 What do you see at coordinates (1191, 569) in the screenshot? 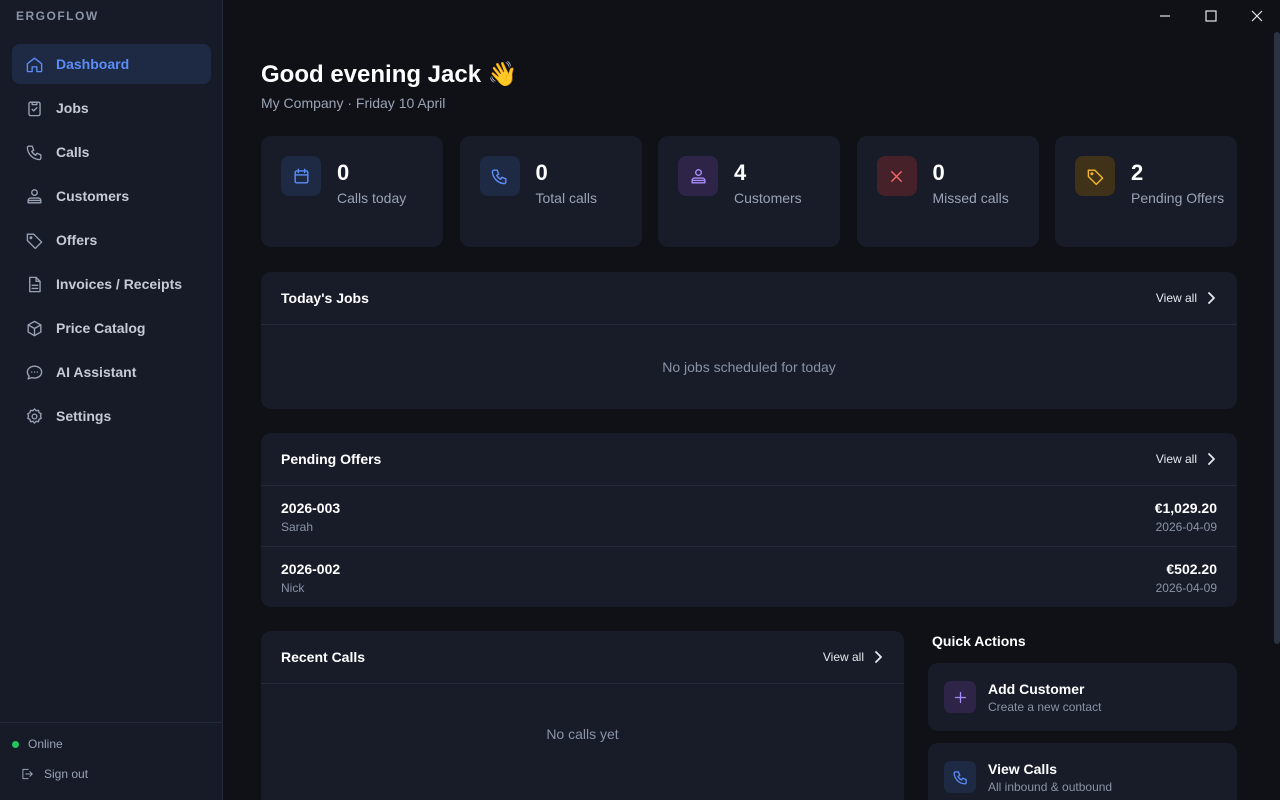
I see `offer-amount: €502.20` at bounding box center [1191, 569].